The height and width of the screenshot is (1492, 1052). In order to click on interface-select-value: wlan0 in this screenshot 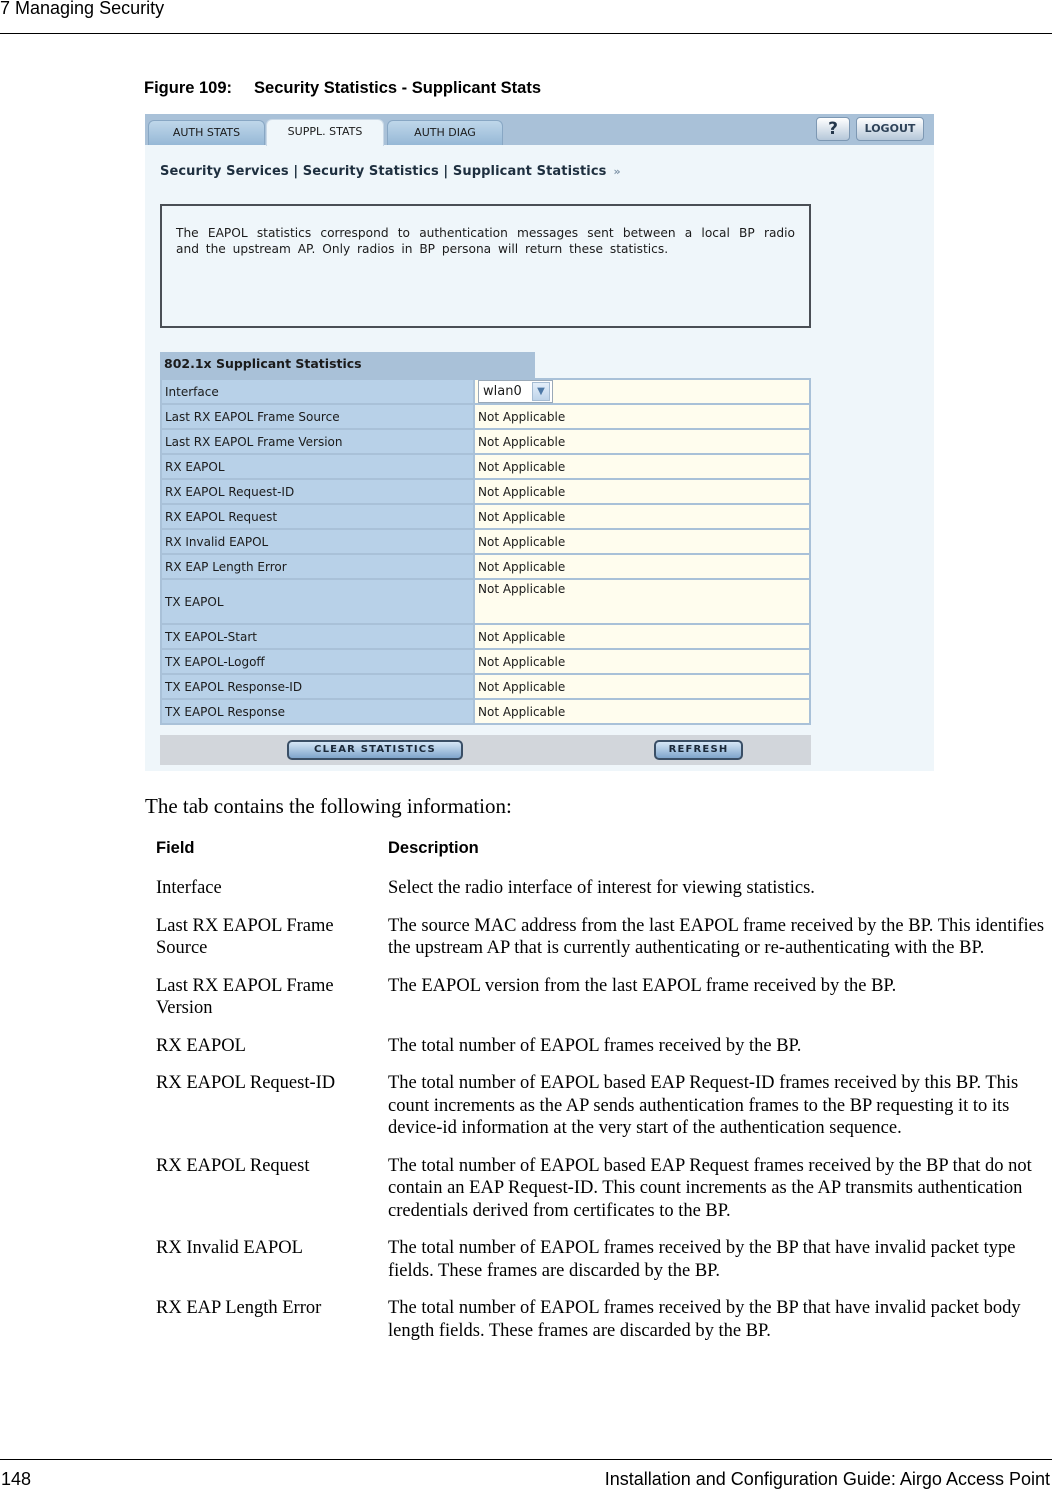, I will do `click(502, 391)`.